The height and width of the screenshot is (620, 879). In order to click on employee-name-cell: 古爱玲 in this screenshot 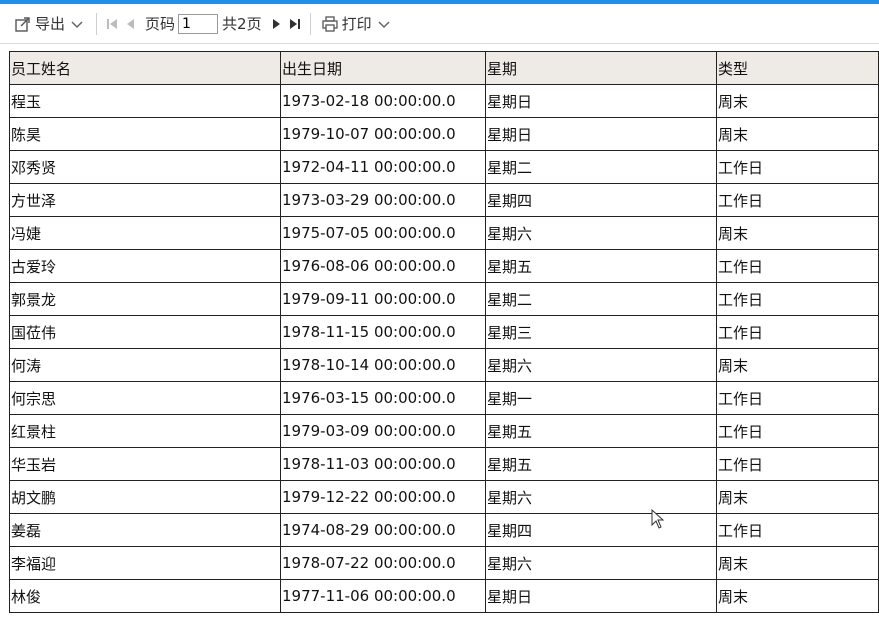, I will do `click(145, 266)`.